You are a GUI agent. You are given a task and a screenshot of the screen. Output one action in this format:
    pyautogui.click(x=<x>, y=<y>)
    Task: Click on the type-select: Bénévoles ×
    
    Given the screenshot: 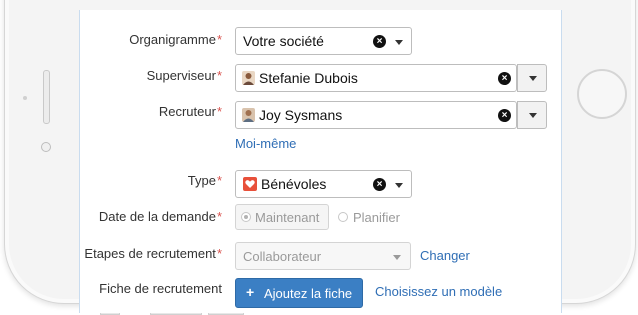 What is the action you would take?
    pyautogui.click(x=323, y=184)
    